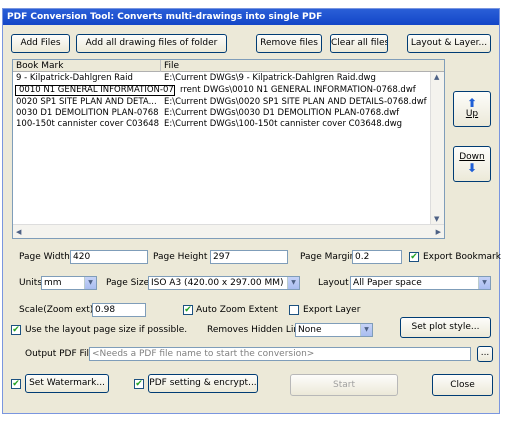 The width and height of the screenshot is (512, 423). What do you see at coordinates (119, 310) in the screenshot?
I see `scale-input: 0.98` at bounding box center [119, 310].